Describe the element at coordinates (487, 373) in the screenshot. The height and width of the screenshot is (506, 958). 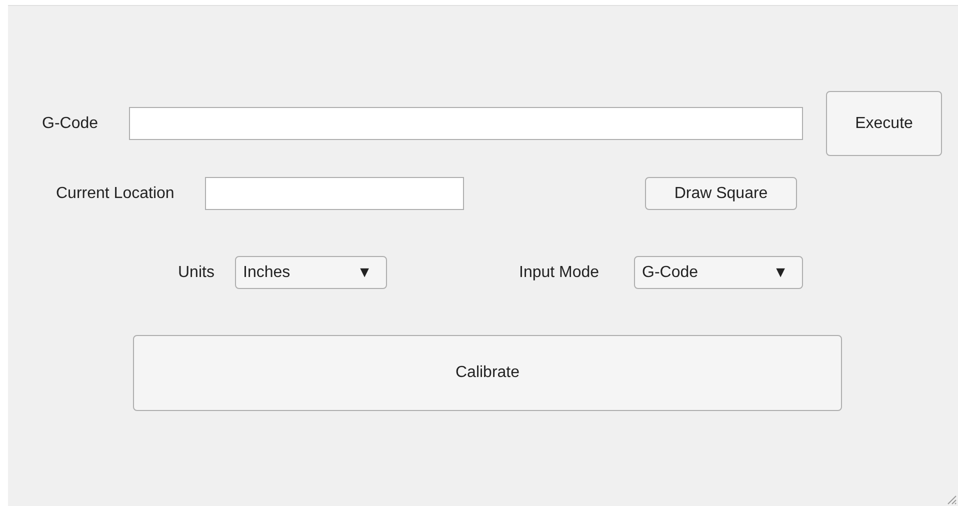
I see `calibrate-button: Calibrate` at that location.